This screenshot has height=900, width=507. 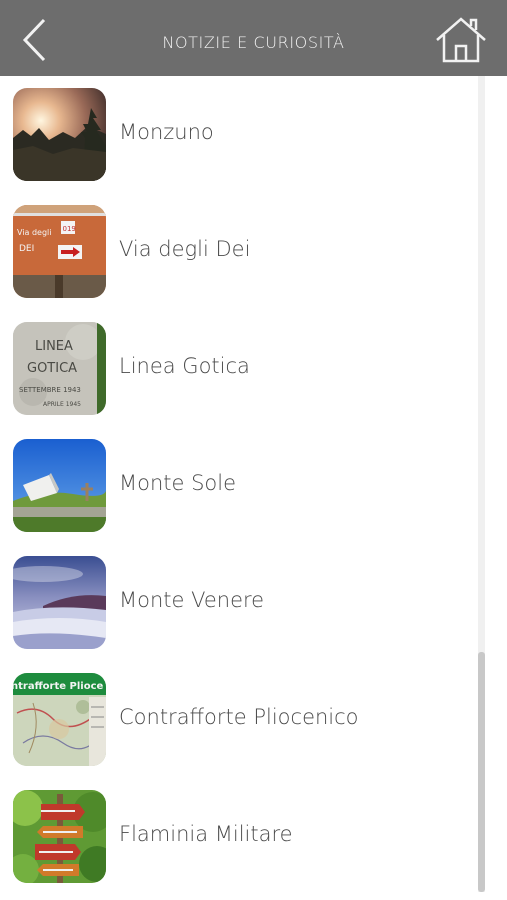 I want to click on svg-text: ntrafforte Plioce, so click(x=58, y=686).